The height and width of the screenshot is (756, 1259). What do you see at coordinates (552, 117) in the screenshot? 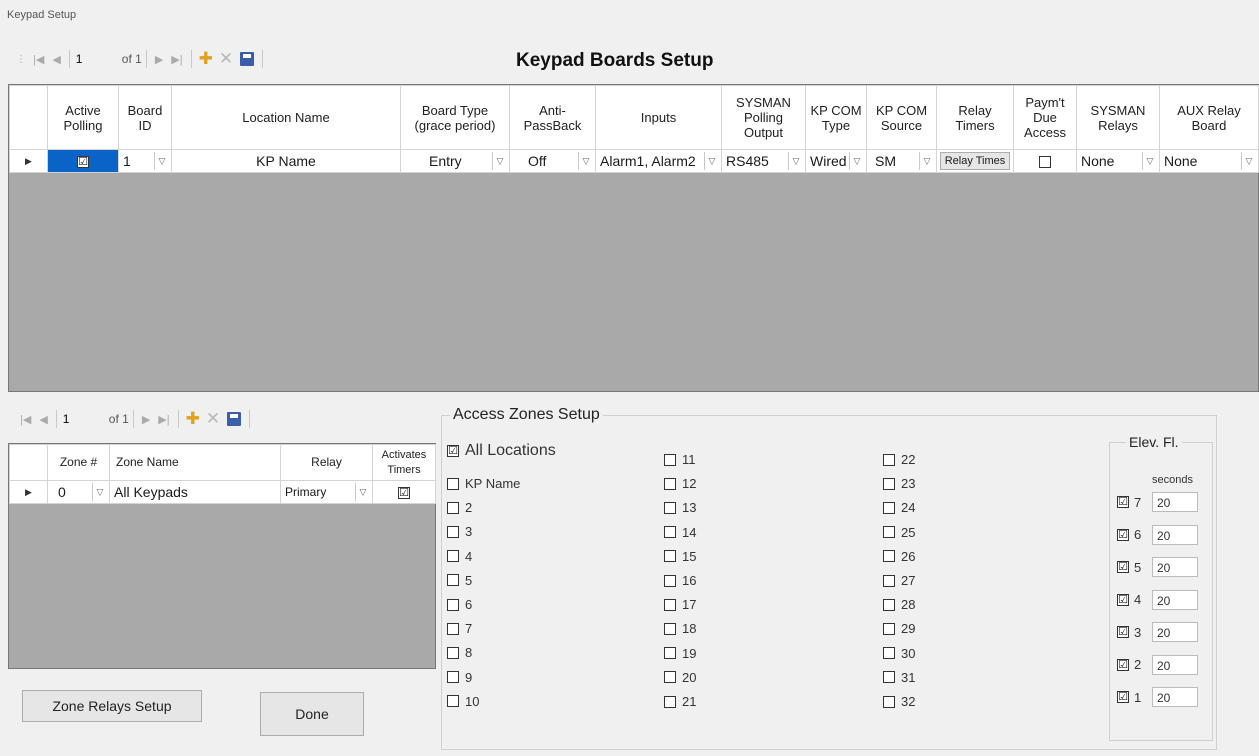
I see `col-anti-passback: Anti-PassBack` at bounding box center [552, 117].